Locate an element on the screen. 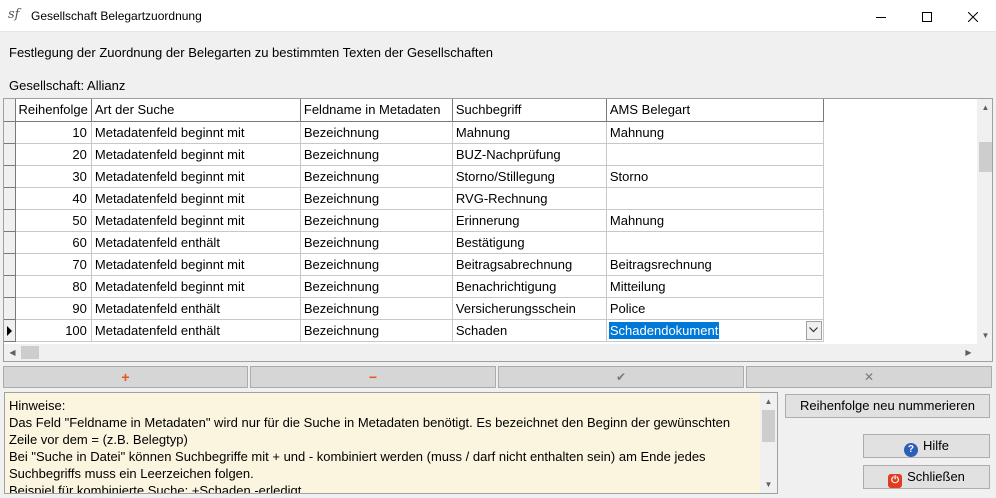  grid-vertical-scroll-thumb is located at coordinates (985, 157).